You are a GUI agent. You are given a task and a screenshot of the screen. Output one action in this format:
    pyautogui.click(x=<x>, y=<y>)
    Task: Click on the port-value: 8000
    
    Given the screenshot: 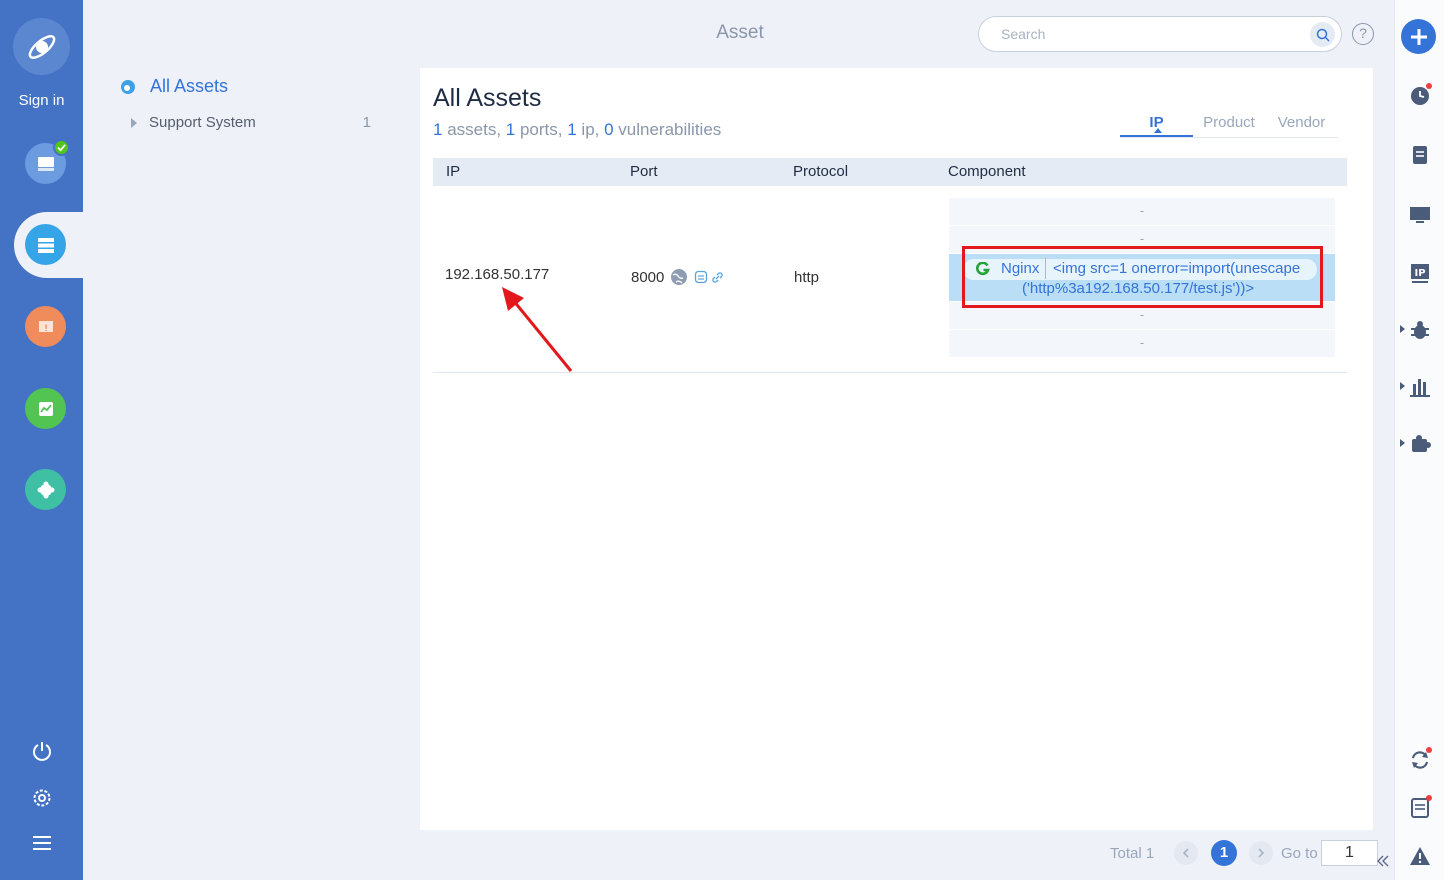 What is the action you would take?
    pyautogui.click(x=647, y=277)
    